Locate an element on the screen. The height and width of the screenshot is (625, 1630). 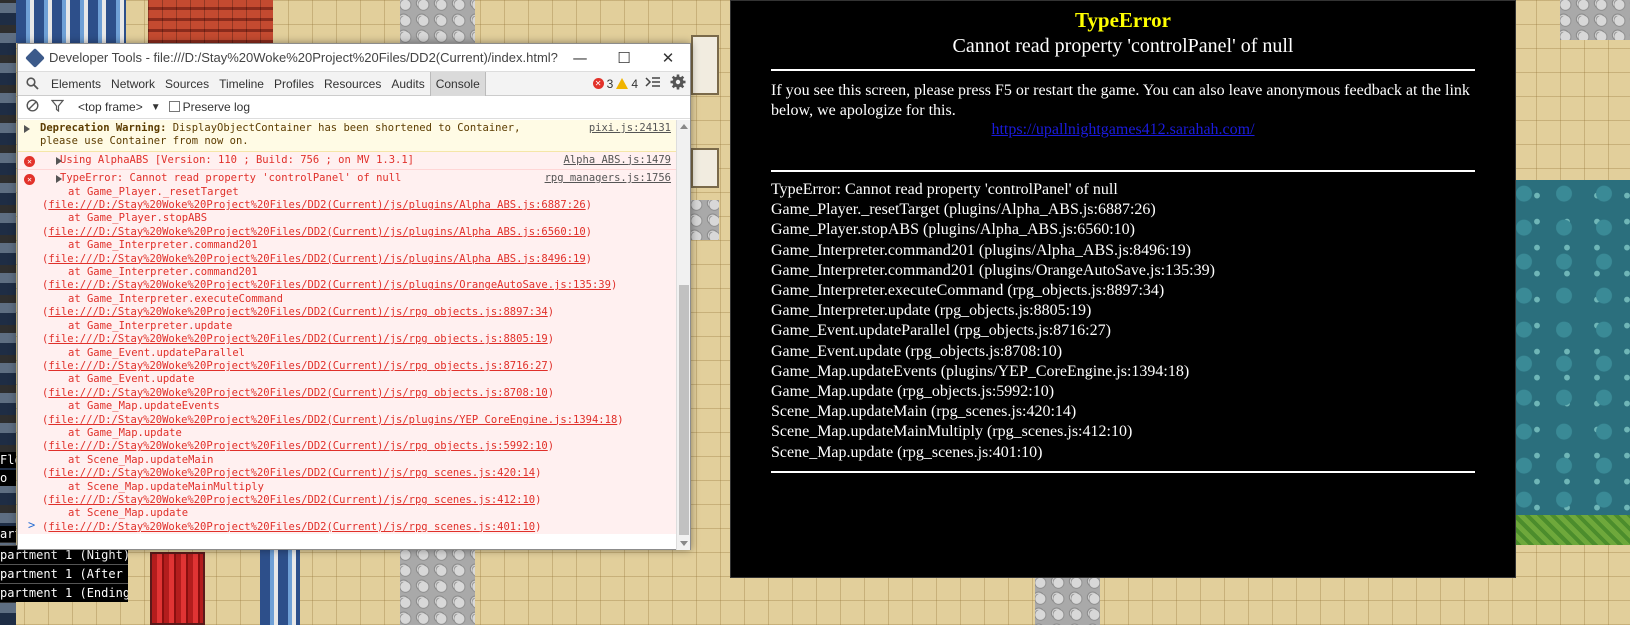
minimize-button: — is located at coordinates (580, 58).